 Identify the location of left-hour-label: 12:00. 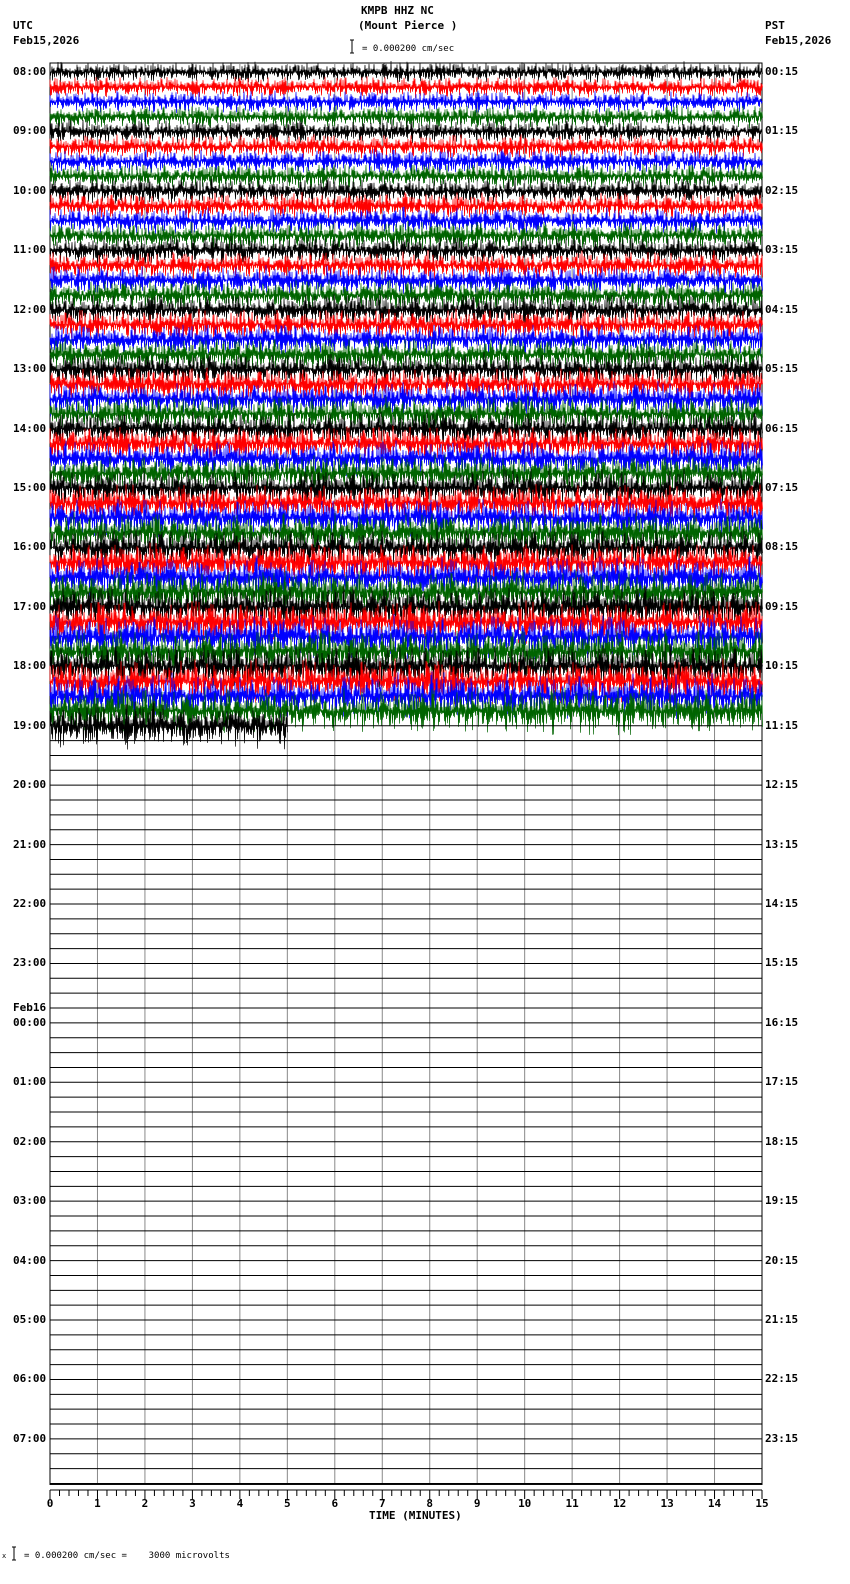
(30, 309).